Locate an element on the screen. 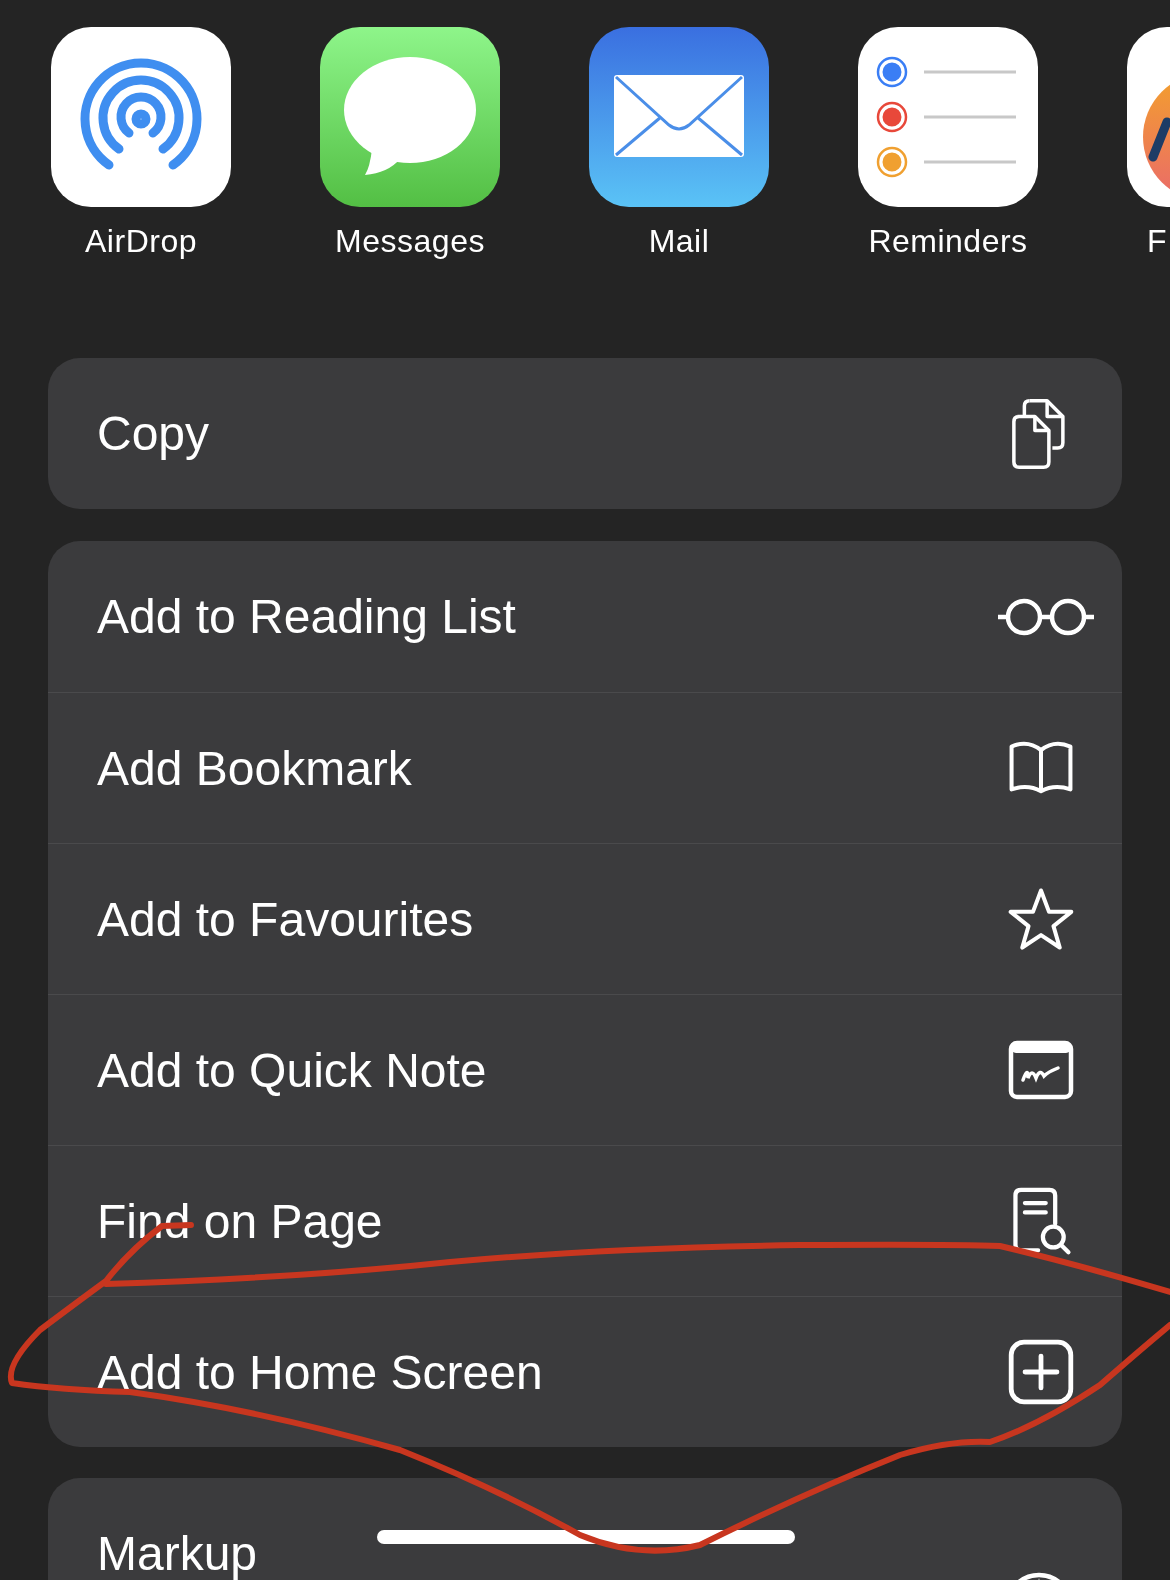  envelope-icon is located at coordinates (679, 117).